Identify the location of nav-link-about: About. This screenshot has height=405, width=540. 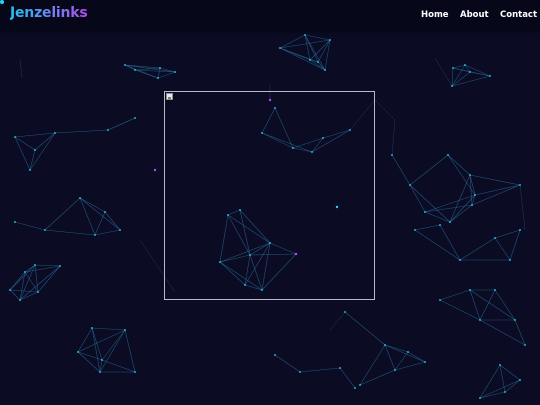
(474, 15).